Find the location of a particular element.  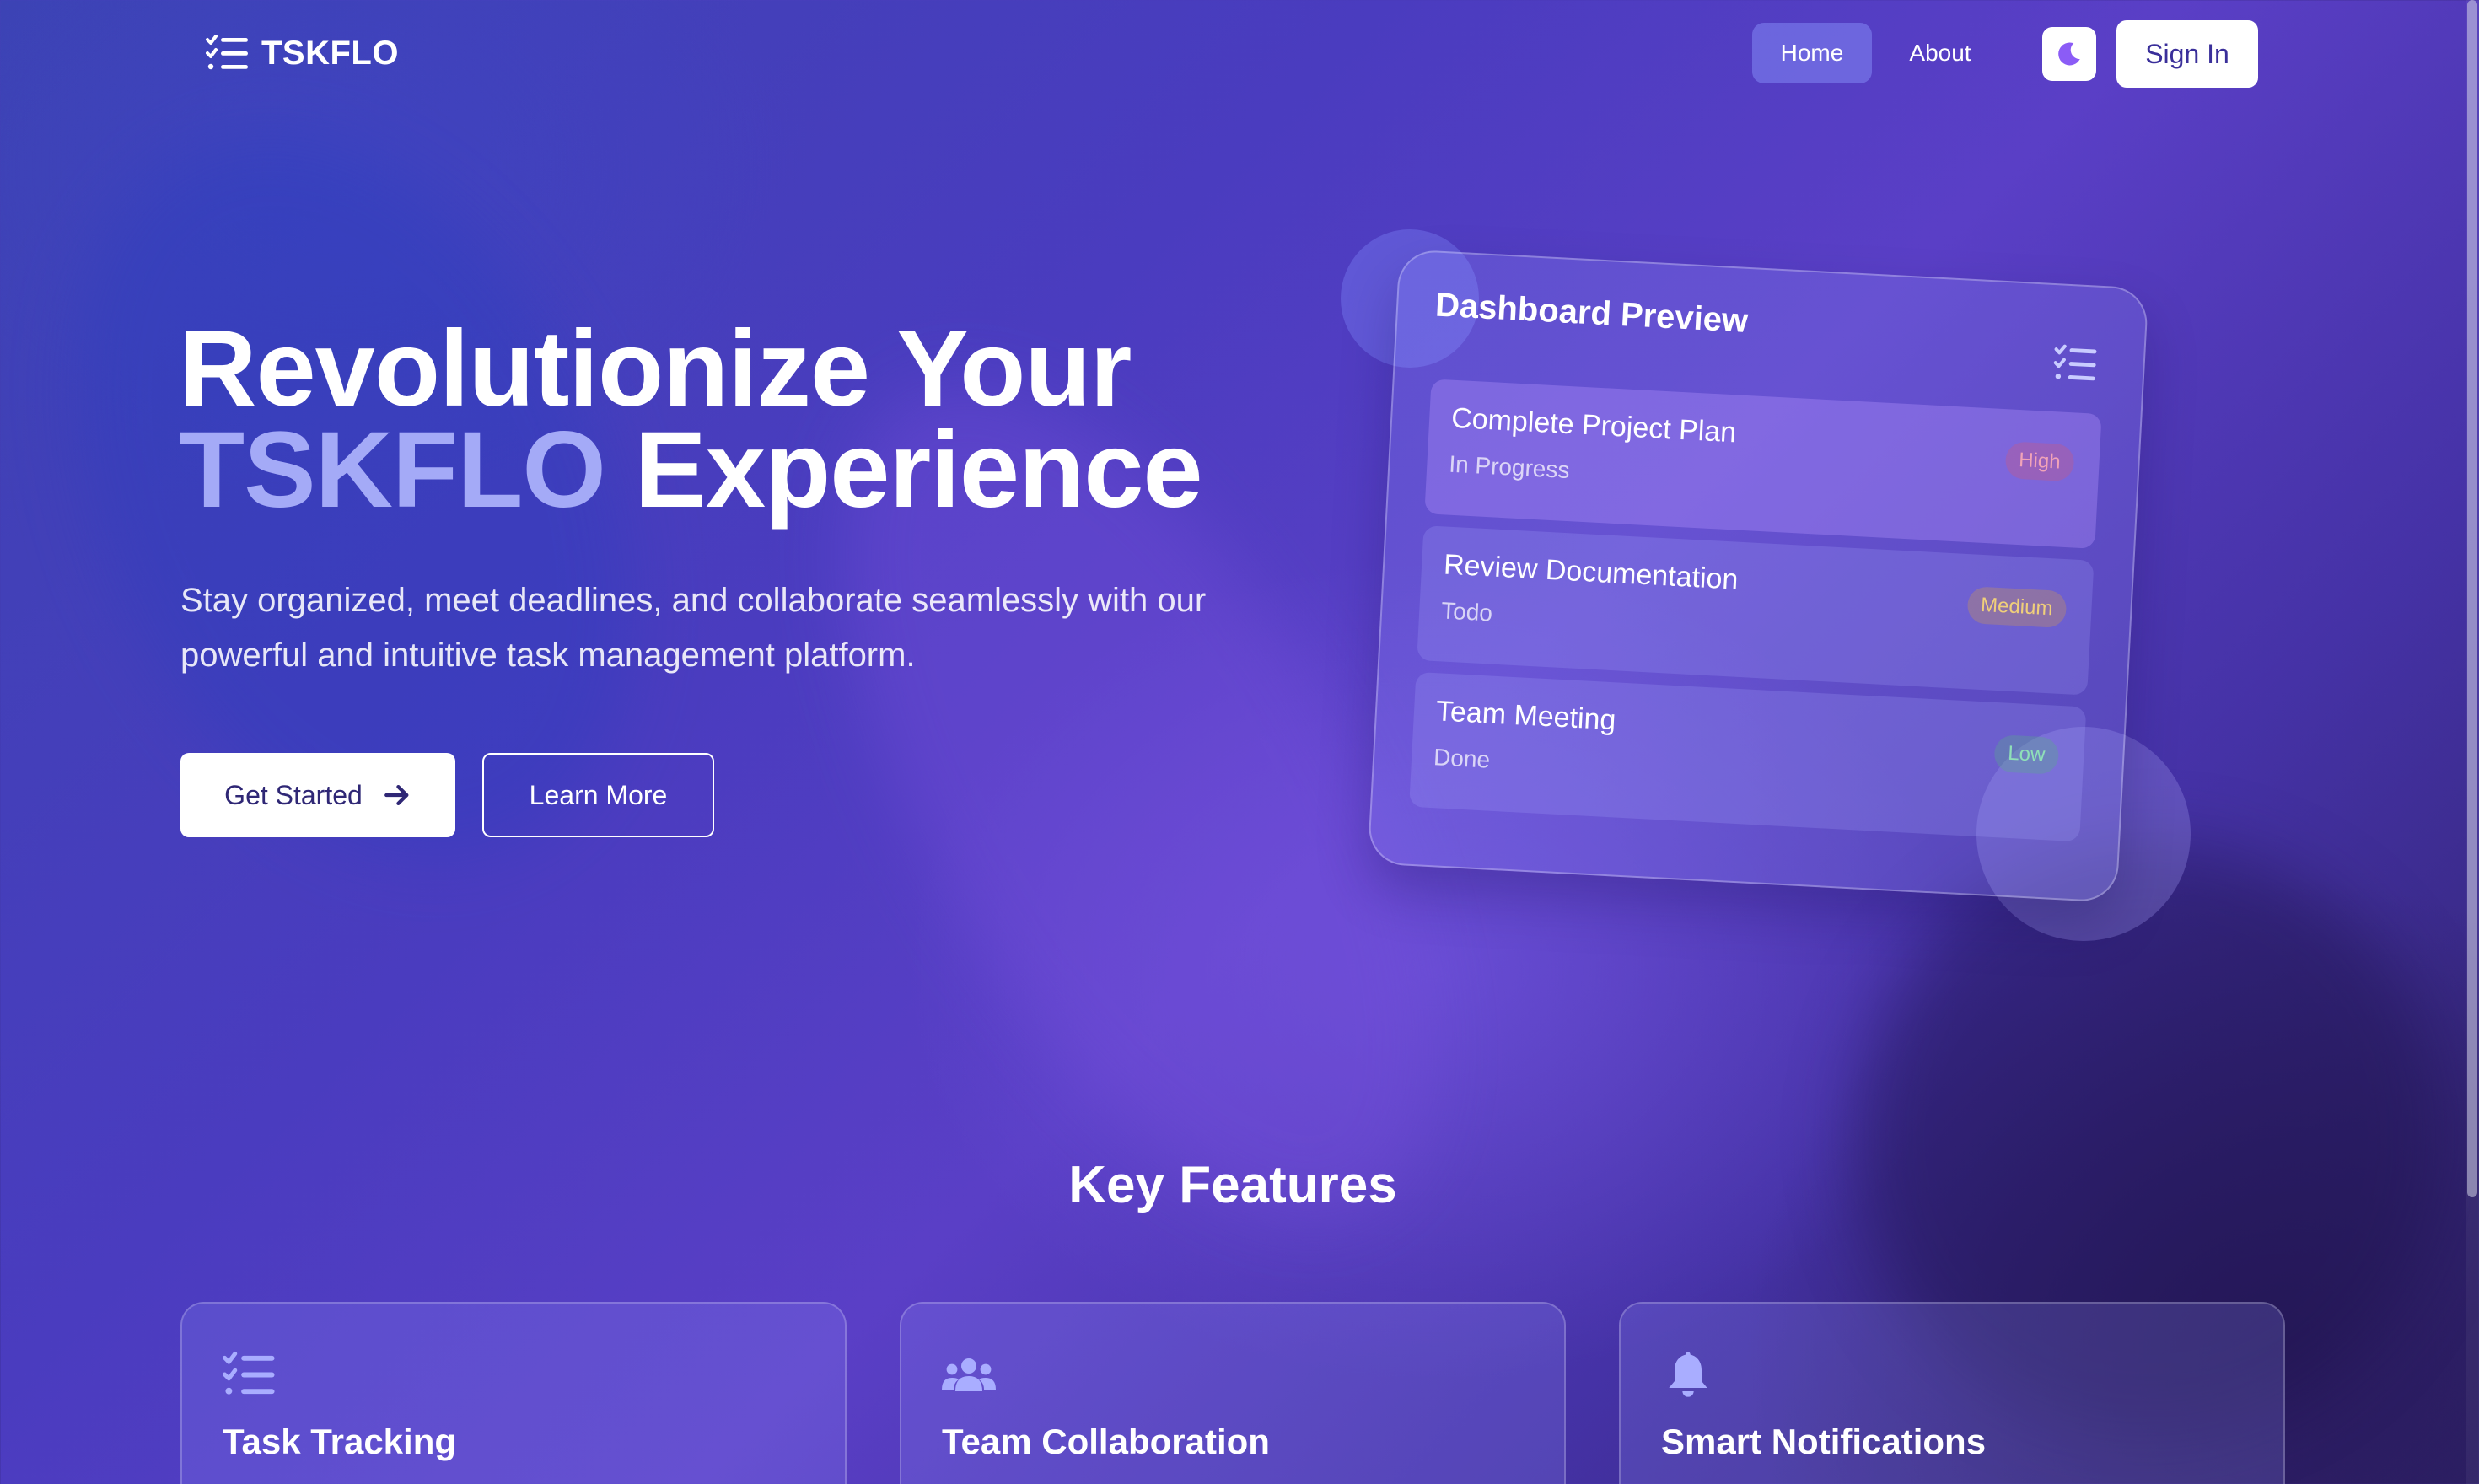

task-status: In Progress is located at coordinates (1509, 467).